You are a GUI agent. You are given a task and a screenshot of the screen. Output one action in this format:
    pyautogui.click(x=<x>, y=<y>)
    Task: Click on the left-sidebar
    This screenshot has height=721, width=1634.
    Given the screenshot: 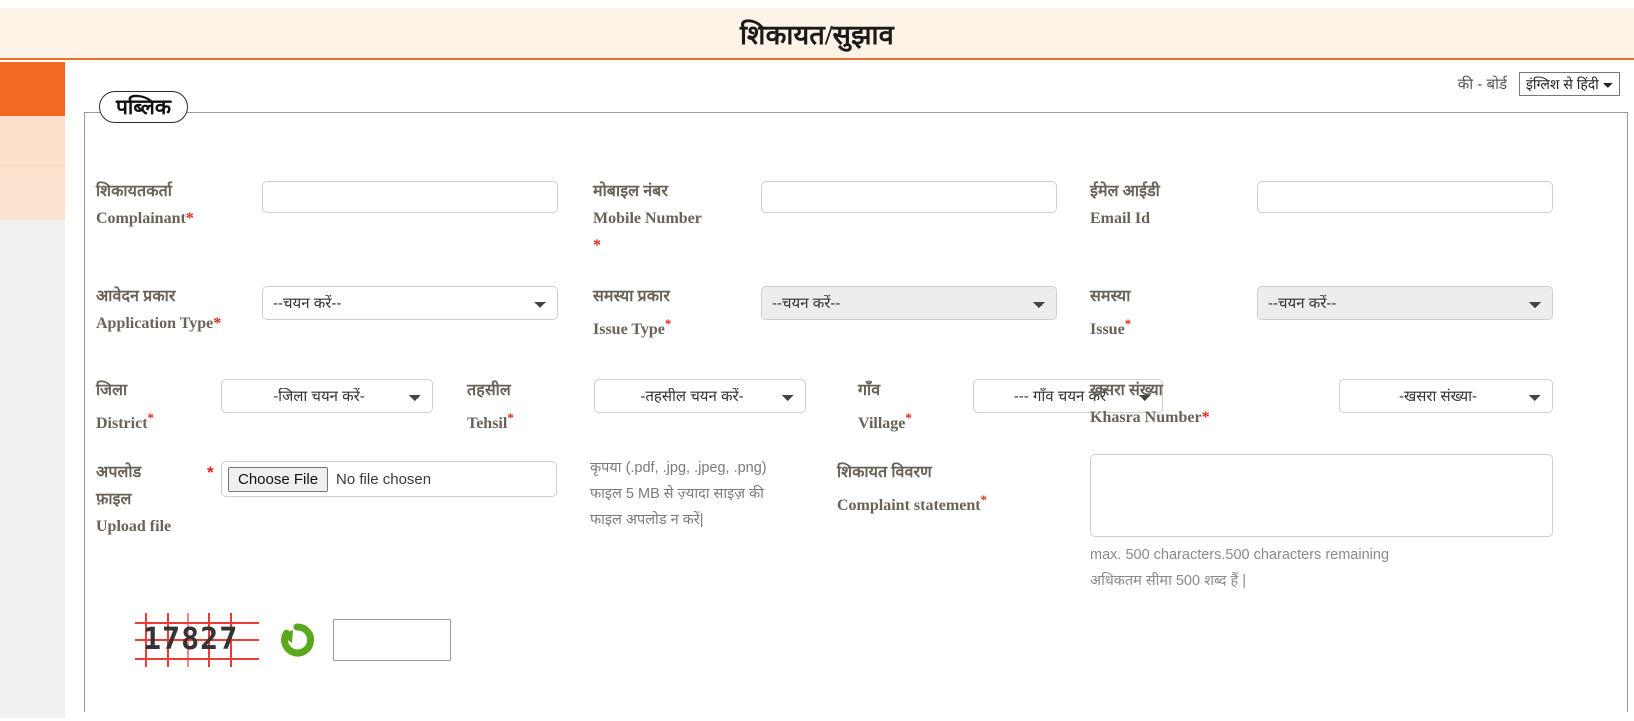 What is the action you would take?
    pyautogui.click(x=32, y=391)
    